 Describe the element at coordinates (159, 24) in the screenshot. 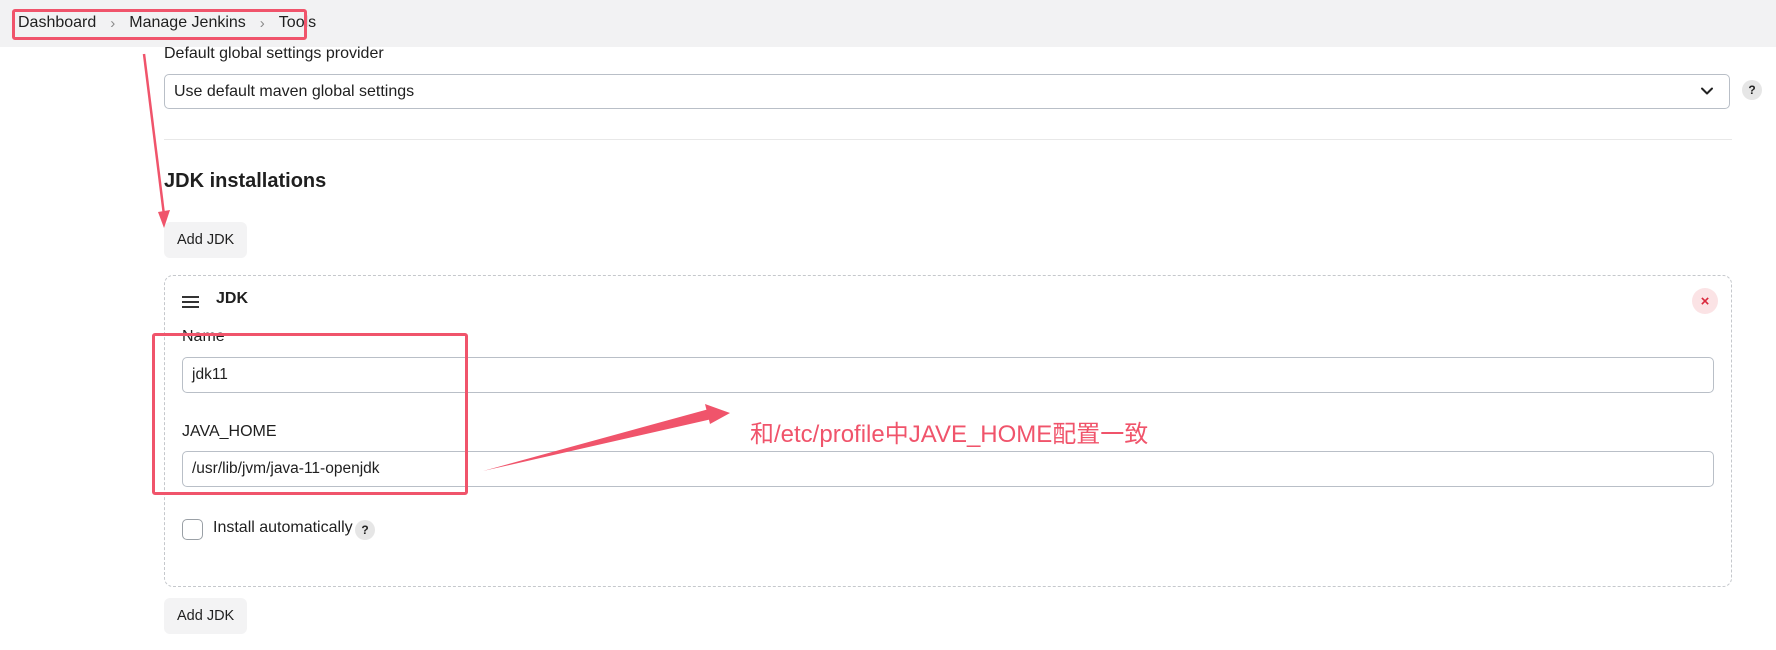

I see `annotation-breadcrumb-box` at that location.